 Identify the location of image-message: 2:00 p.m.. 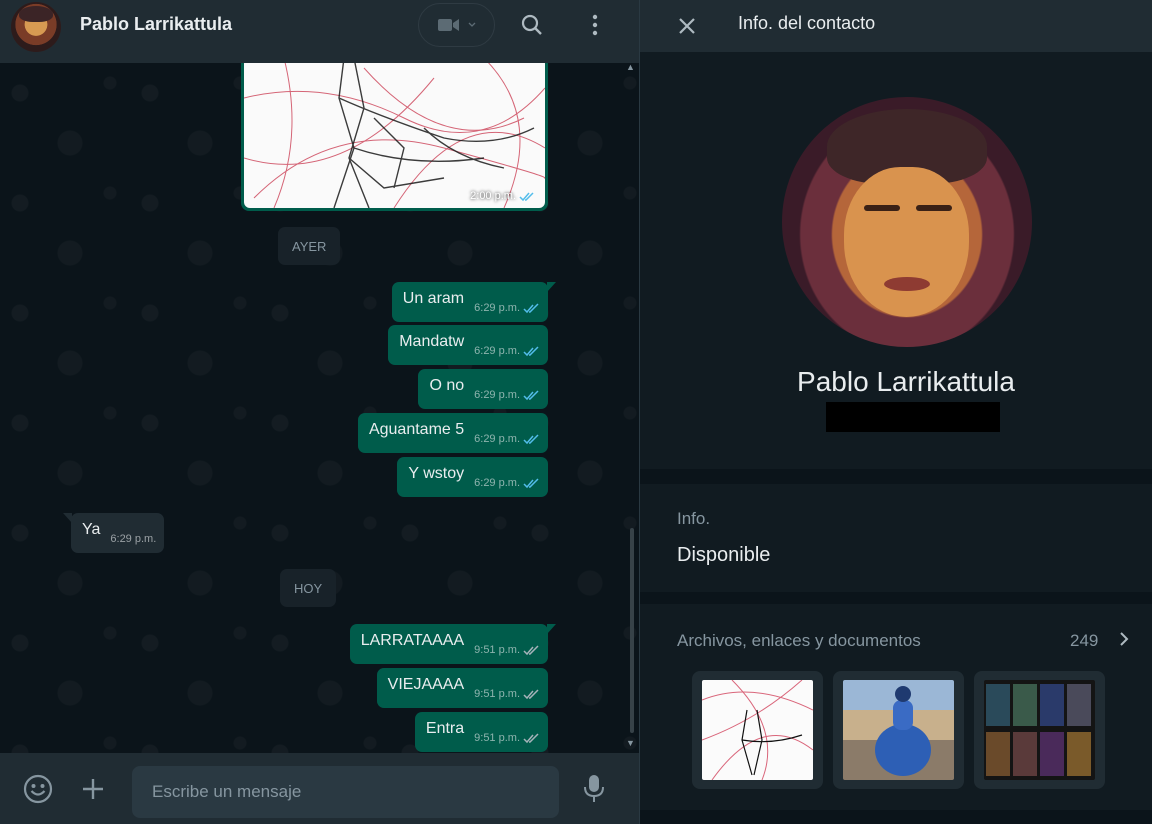
(394, 133).